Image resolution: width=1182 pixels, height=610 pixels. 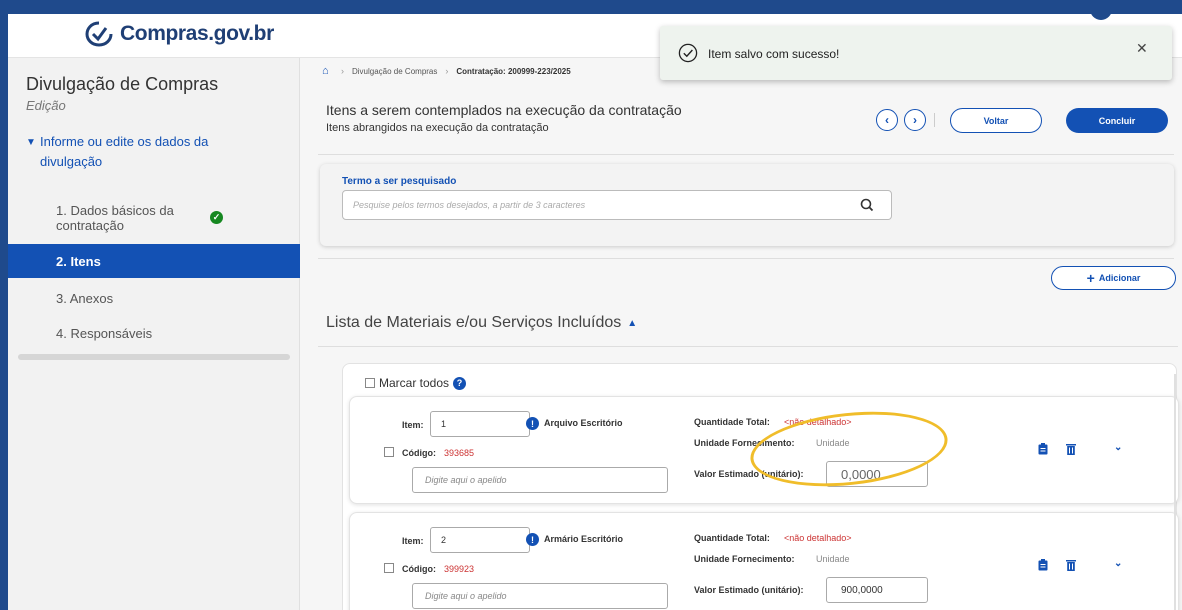 I want to click on add-button-label: Adicionar, so click(x=1119, y=278).